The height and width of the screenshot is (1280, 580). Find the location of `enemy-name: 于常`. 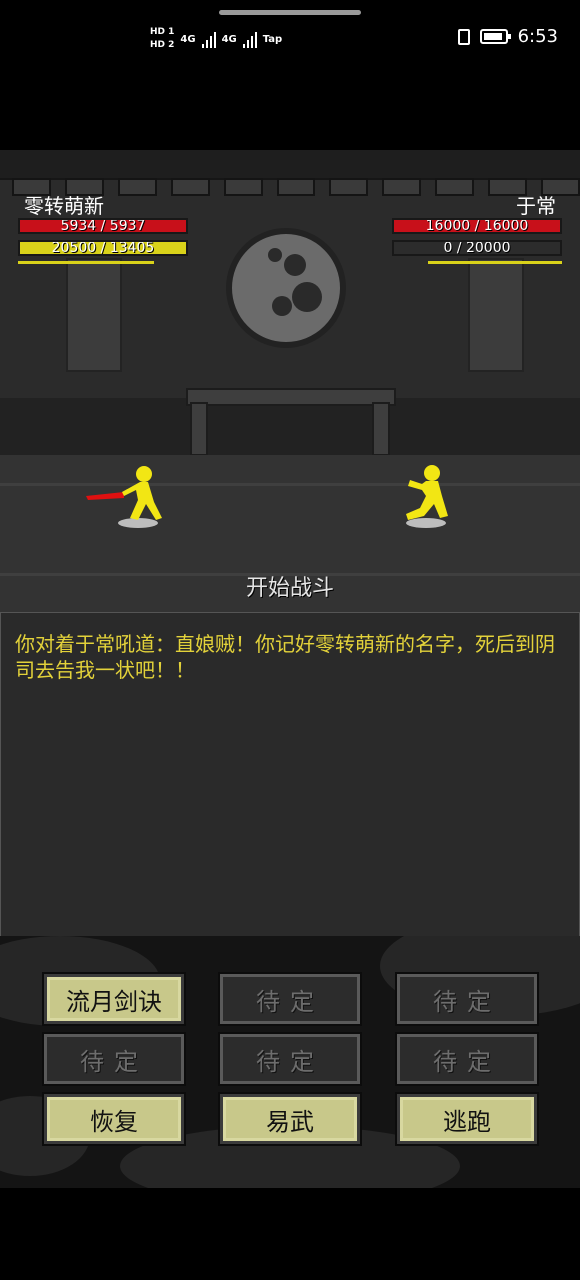

enemy-name: 于常 is located at coordinates (536, 206).